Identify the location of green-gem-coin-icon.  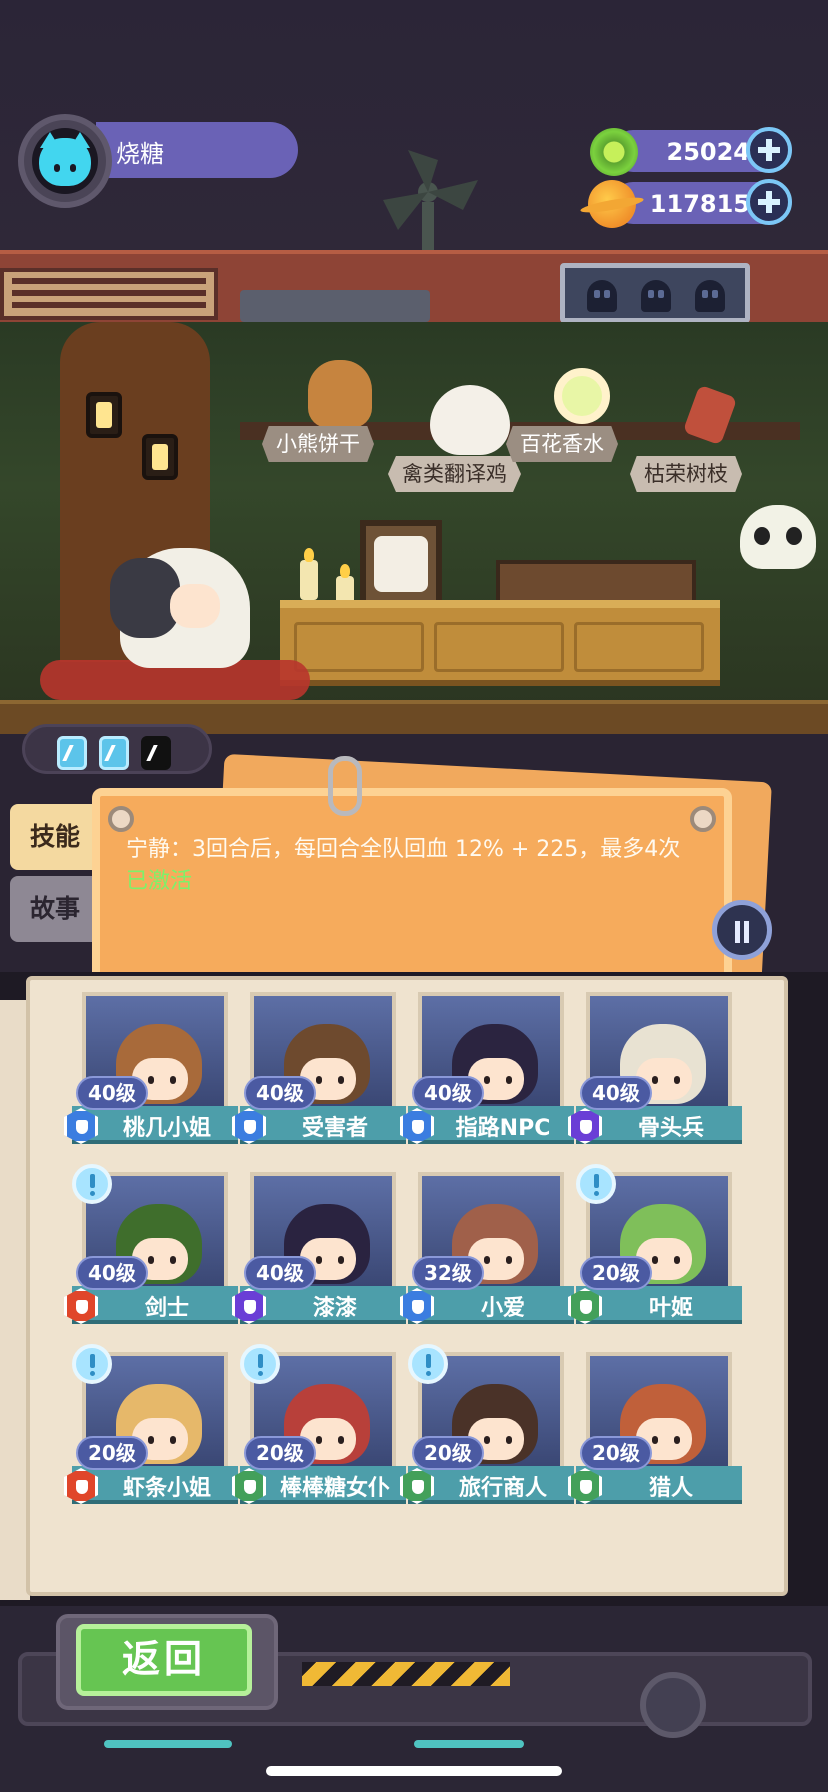
(614, 152).